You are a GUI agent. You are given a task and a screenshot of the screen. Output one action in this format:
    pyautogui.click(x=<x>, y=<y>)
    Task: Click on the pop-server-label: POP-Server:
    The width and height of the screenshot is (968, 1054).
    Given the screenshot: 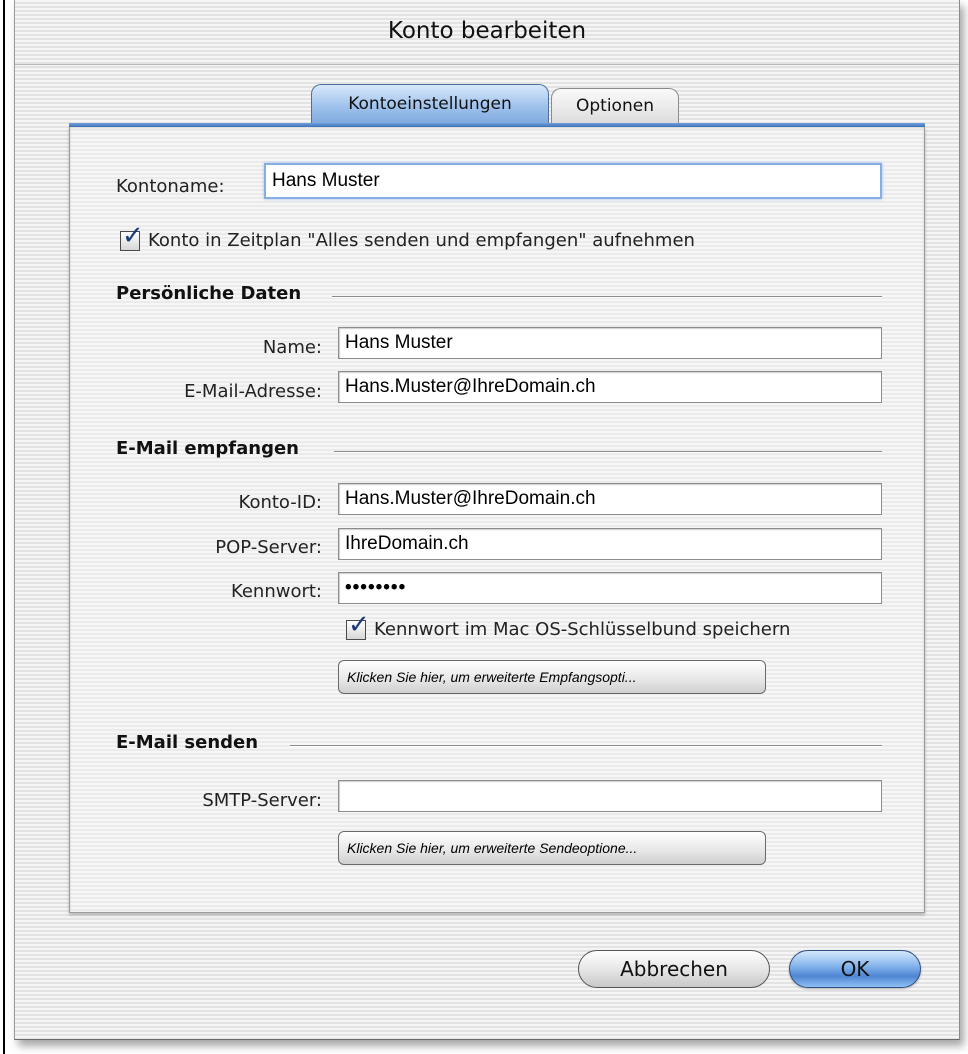 What is the action you would take?
    pyautogui.click(x=268, y=547)
    